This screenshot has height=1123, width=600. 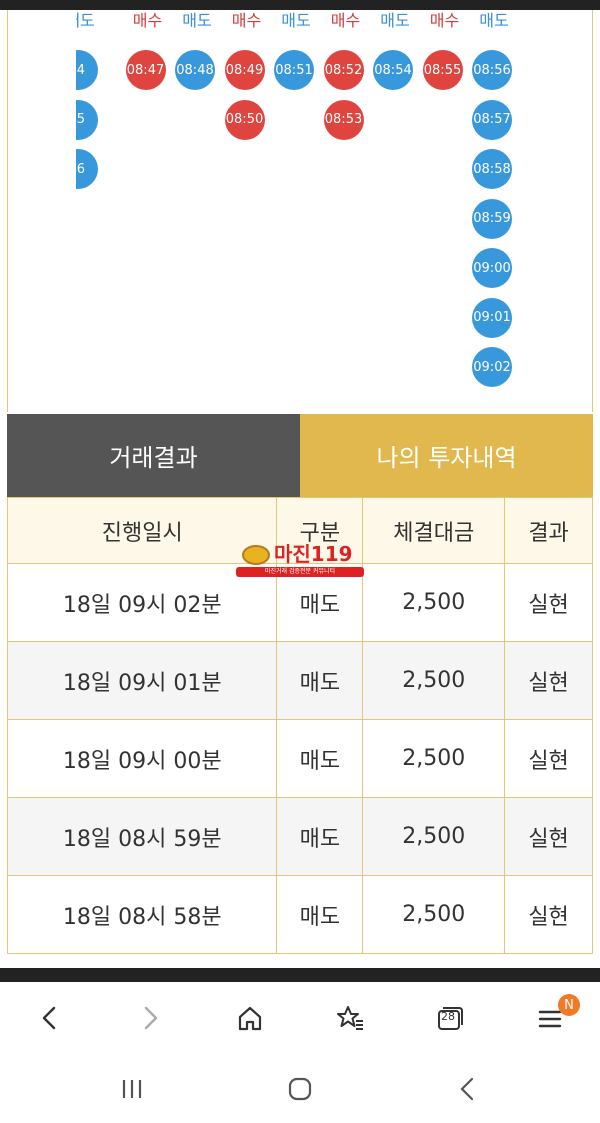 I want to click on tabs-button: 28, so click(x=450, y=1018).